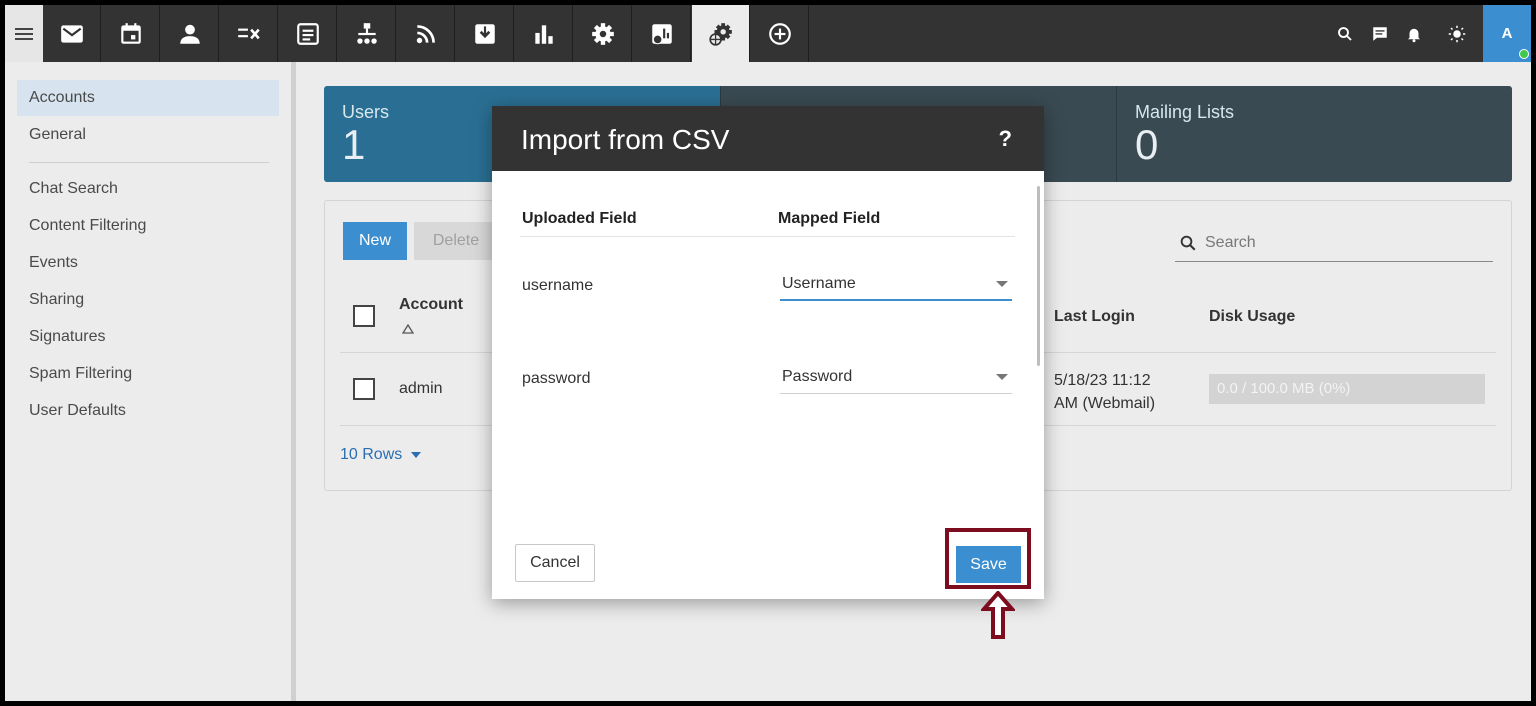 This screenshot has width=1536, height=706. What do you see at coordinates (555, 563) in the screenshot?
I see `cancel-button: Cancel` at bounding box center [555, 563].